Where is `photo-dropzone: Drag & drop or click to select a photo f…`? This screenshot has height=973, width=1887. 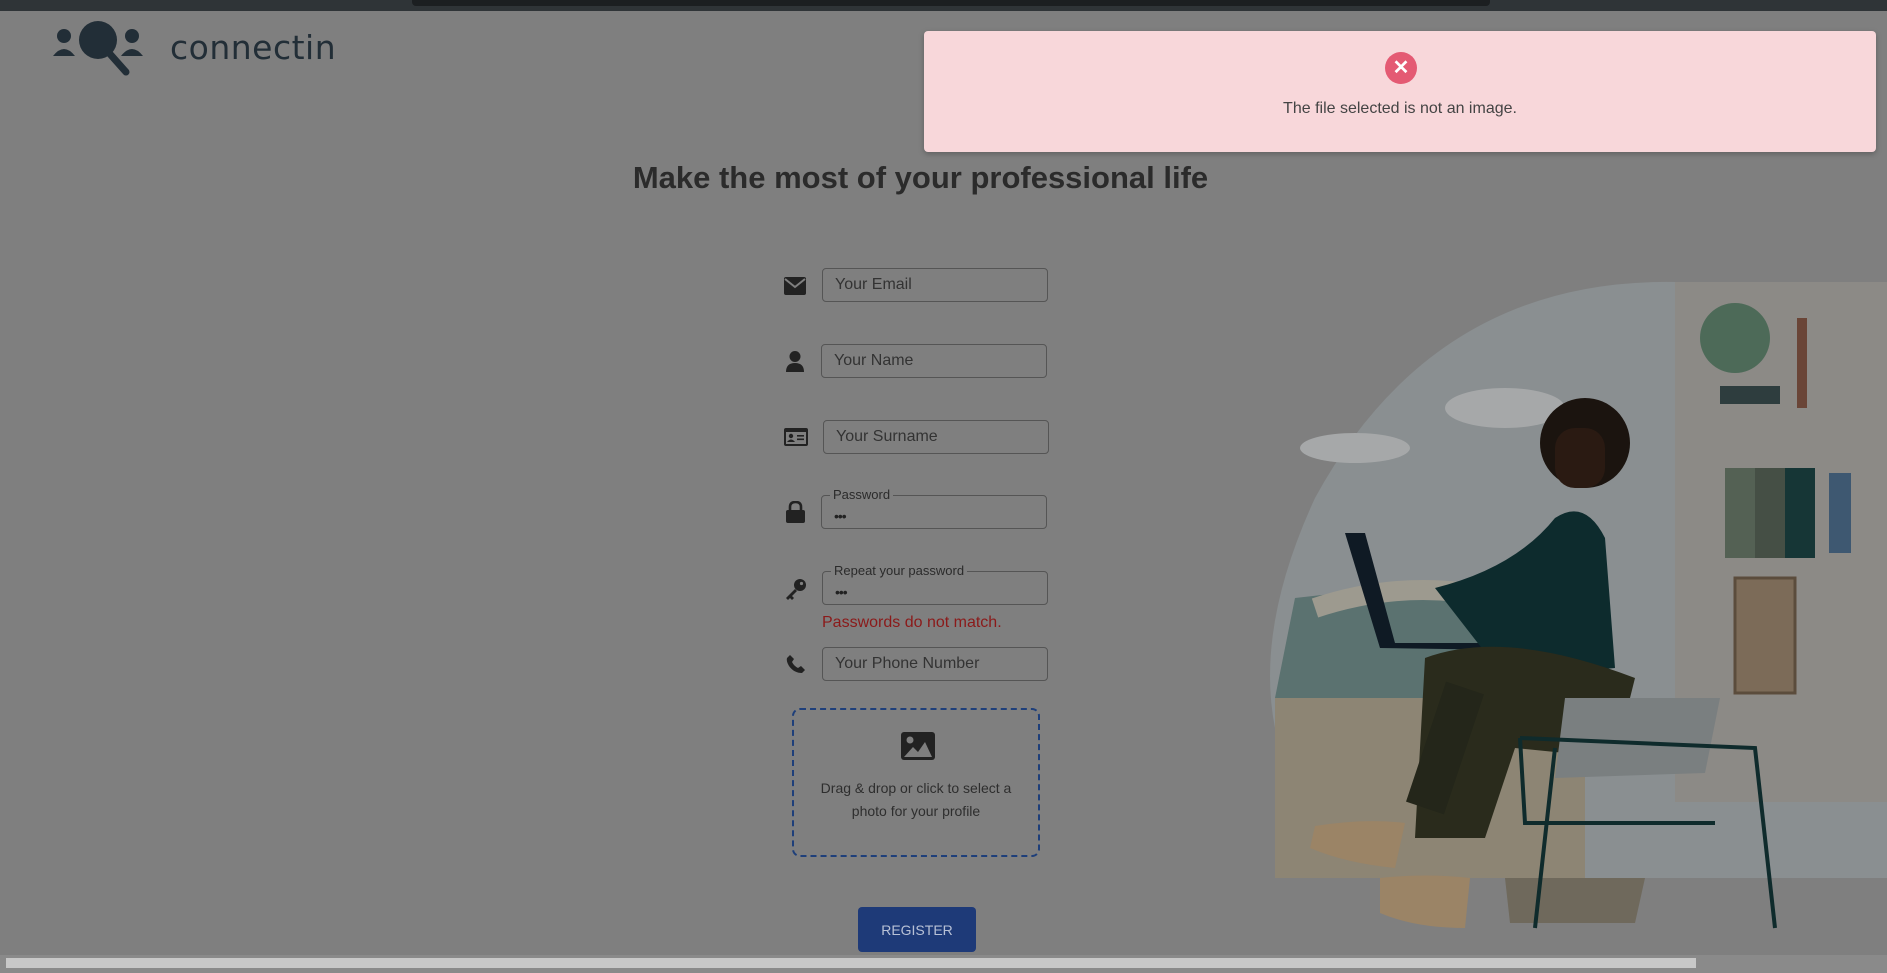 photo-dropzone: Drag & drop or click to select a photo f… is located at coordinates (916, 782).